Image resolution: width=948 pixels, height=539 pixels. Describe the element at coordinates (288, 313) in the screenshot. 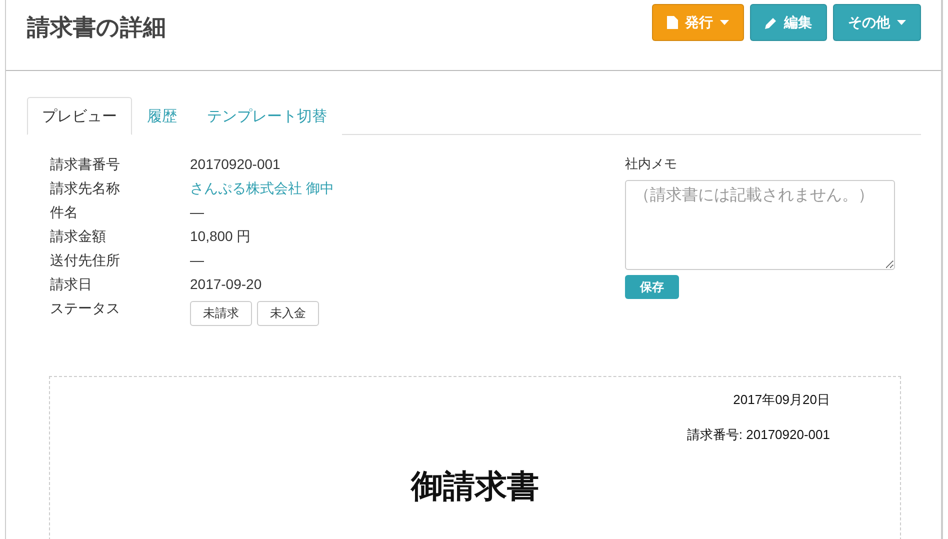

I see `status-badge: 未入金` at that location.